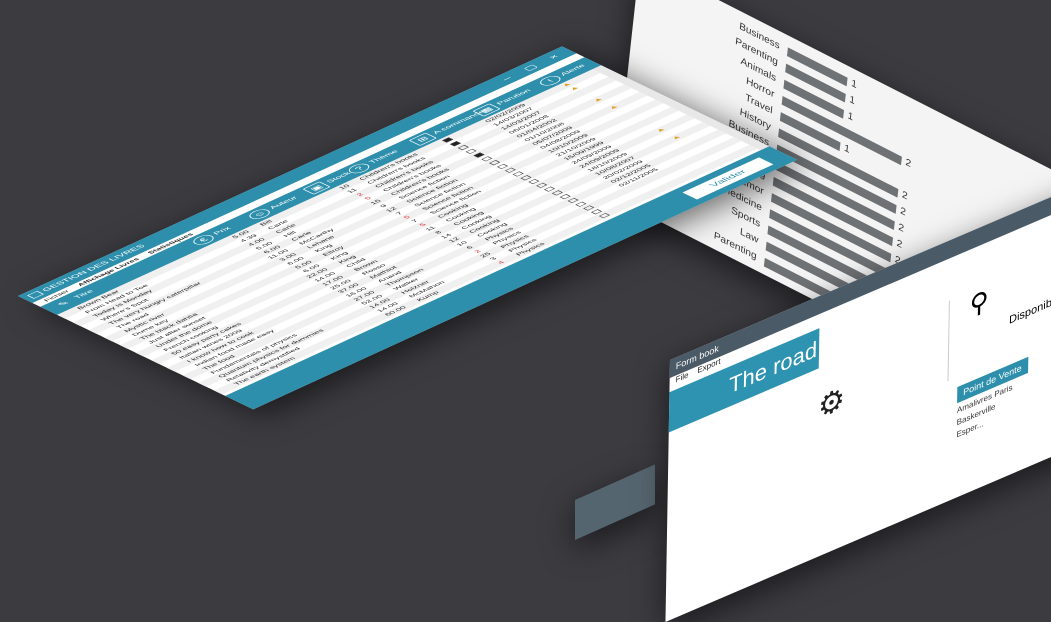  Describe the element at coordinates (615, 502) in the screenshot. I see `background-window-fragment` at that location.